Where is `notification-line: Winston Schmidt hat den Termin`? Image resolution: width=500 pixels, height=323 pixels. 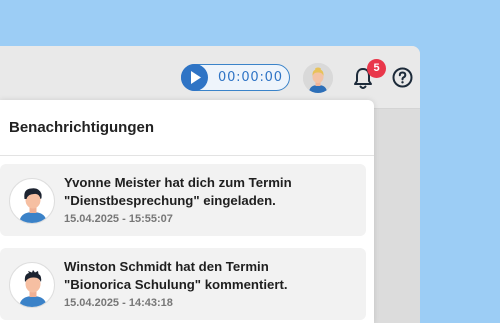
notification-line: Winston Schmidt hat den Termin is located at coordinates (166, 266).